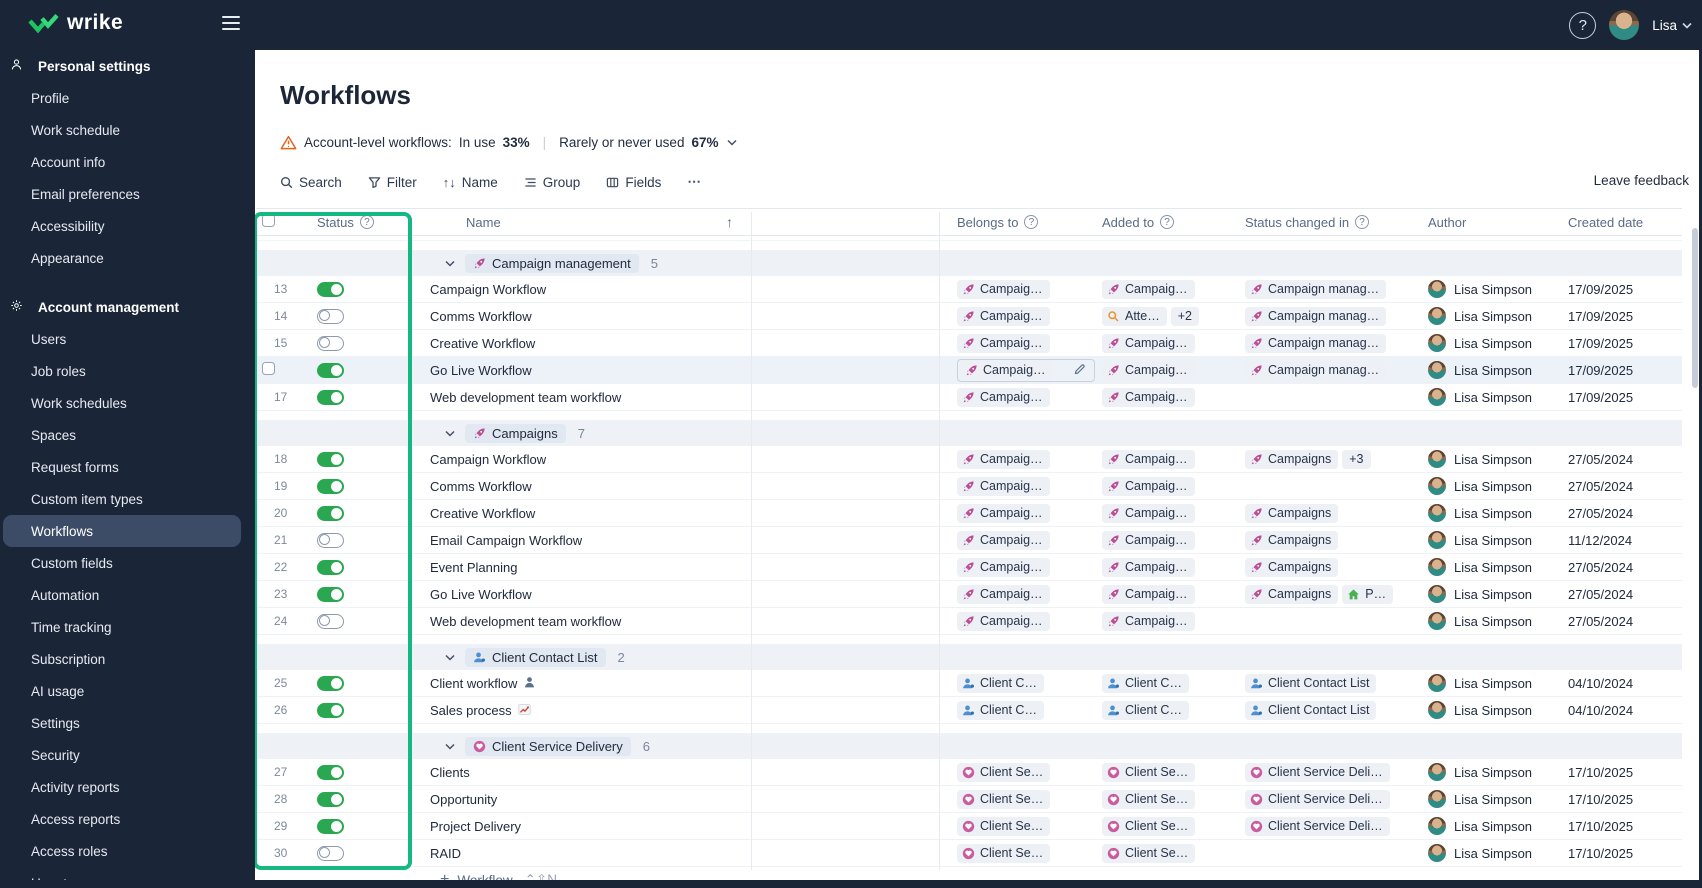 The width and height of the screenshot is (1702, 888). I want to click on name-column-header: Name ↑, so click(585, 222).